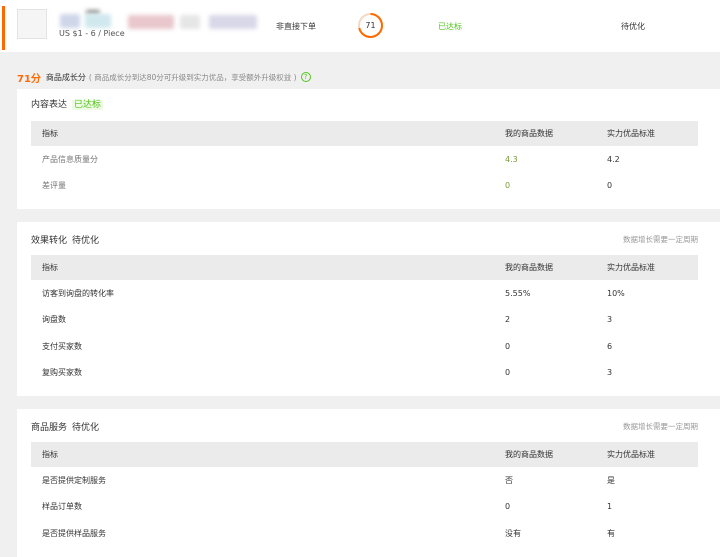 This screenshot has height=557, width=720. What do you see at coordinates (610, 507) in the screenshot?
I see `standard-value: 1` at bounding box center [610, 507].